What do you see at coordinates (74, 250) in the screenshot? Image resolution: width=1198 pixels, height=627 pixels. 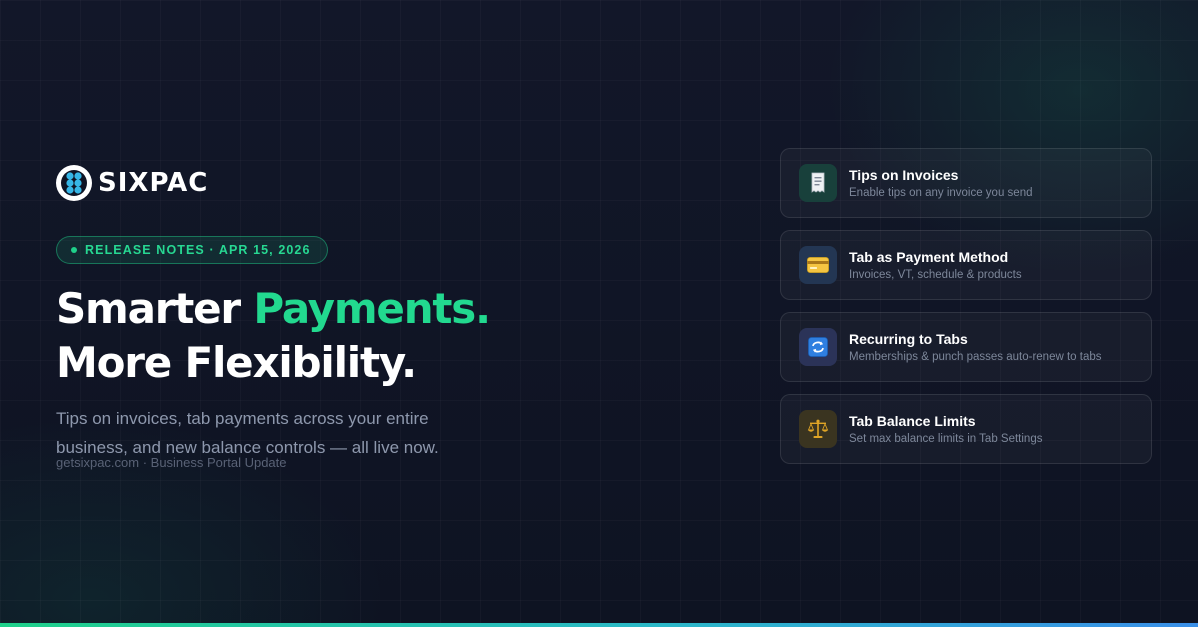 I see `status-dot-icon` at bounding box center [74, 250].